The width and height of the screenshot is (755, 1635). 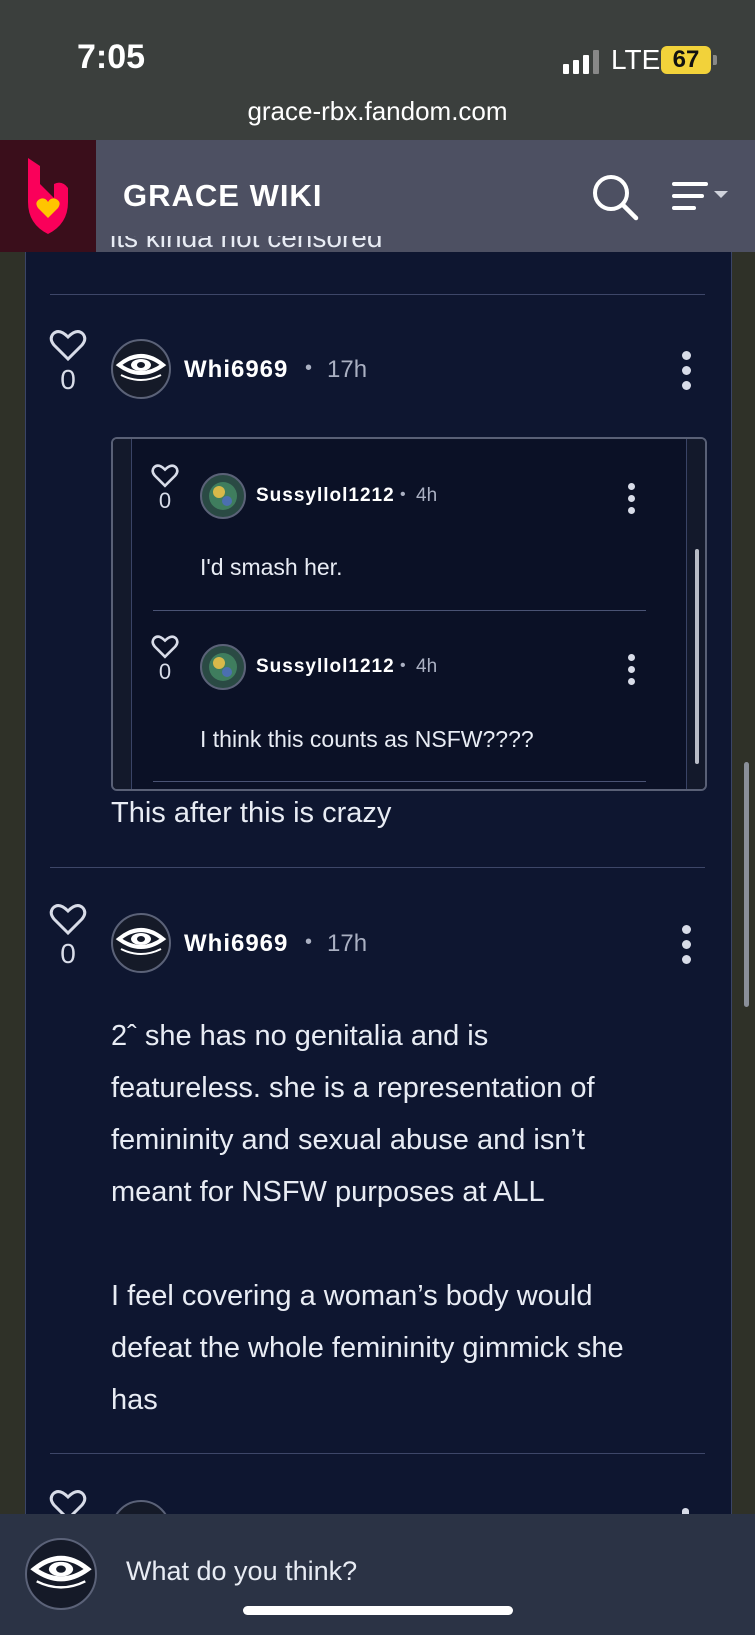 I want to click on search-button, so click(x=615, y=197).